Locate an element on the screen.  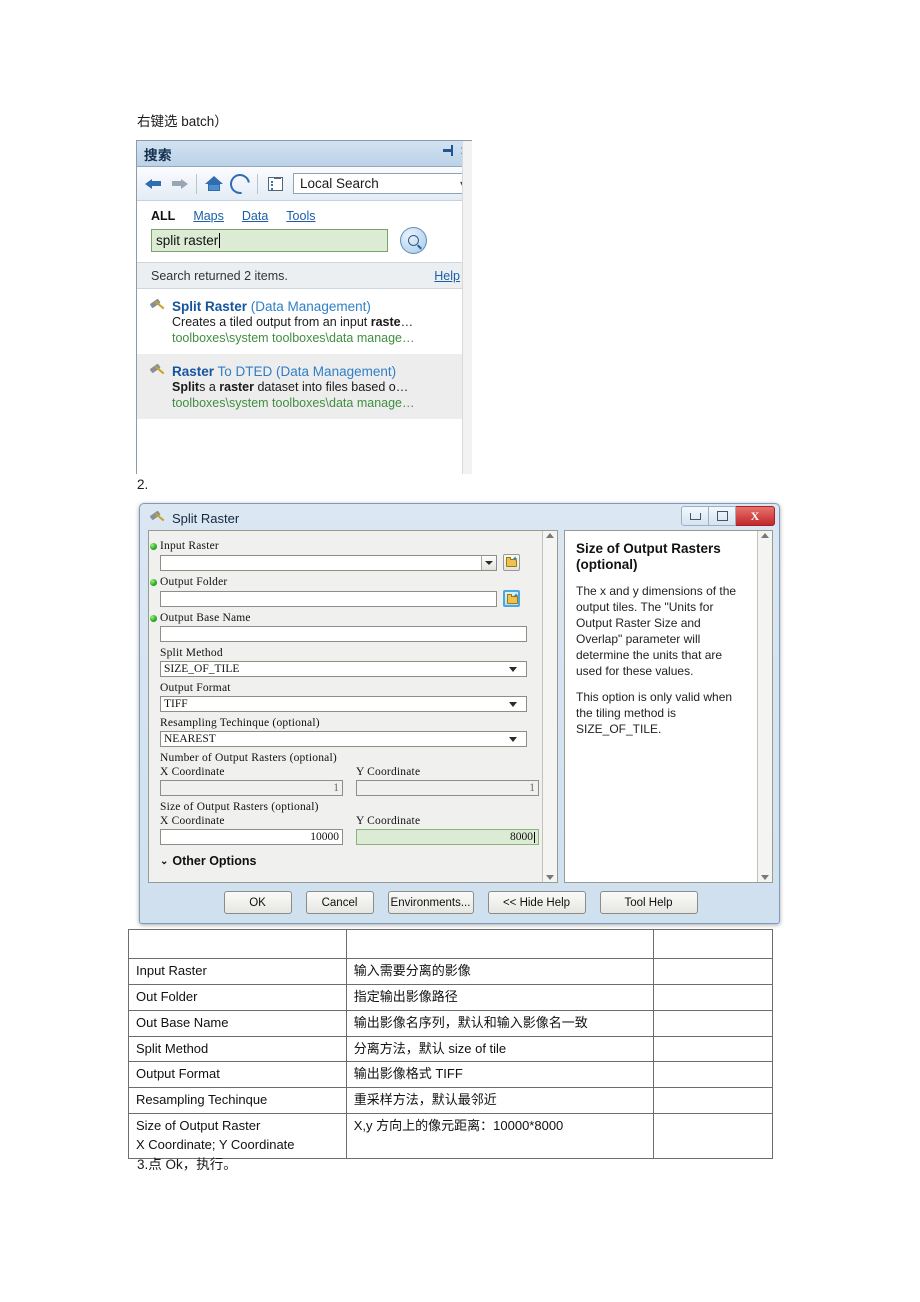
params-scrollbar is located at coordinates (549, 706).